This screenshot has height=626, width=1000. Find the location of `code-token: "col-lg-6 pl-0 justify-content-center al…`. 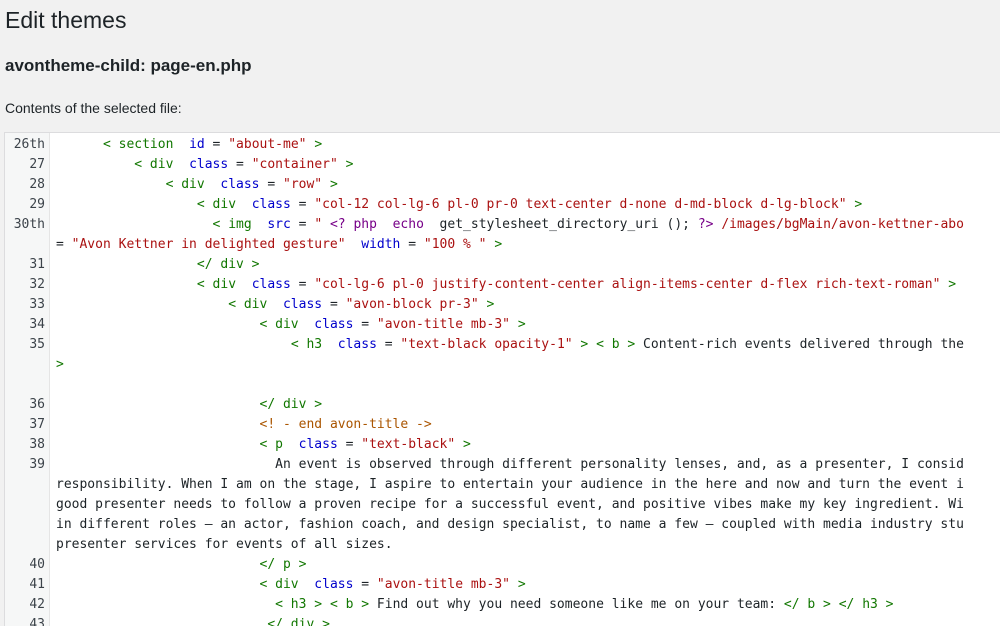

code-token: "col-lg-6 pl-0 justify-content-center al… is located at coordinates (627, 284).